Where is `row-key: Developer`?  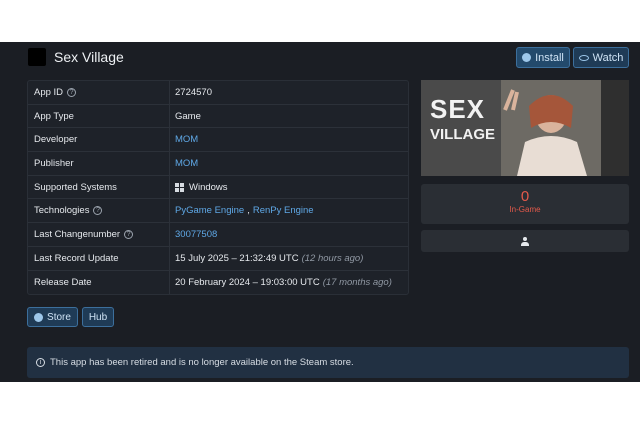
row-key: Developer is located at coordinates (56, 140).